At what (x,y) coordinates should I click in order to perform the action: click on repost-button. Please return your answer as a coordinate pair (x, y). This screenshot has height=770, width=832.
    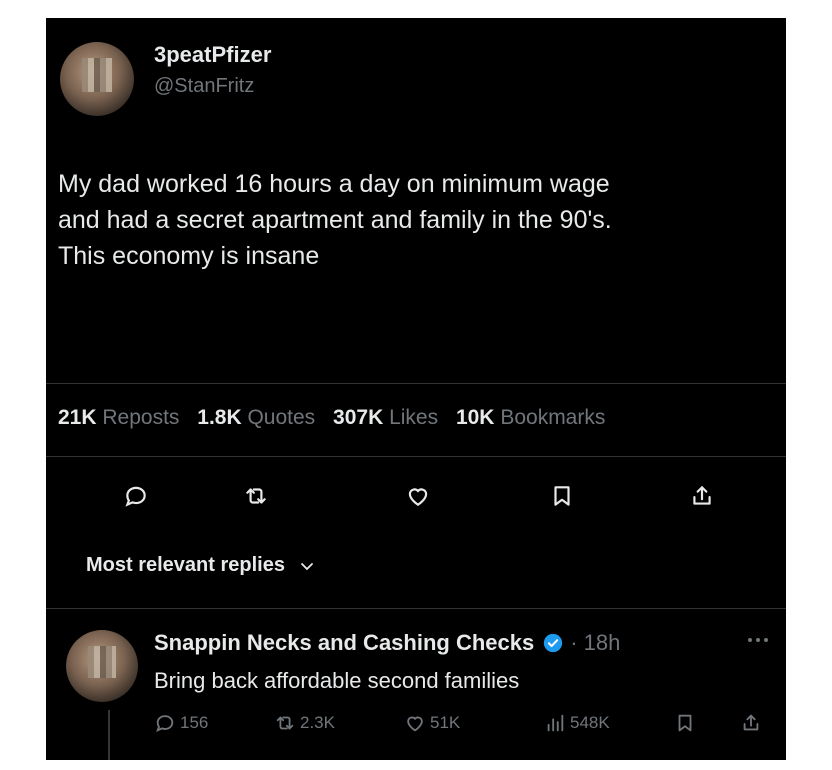
    Looking at the image, I should click on (256, 496).